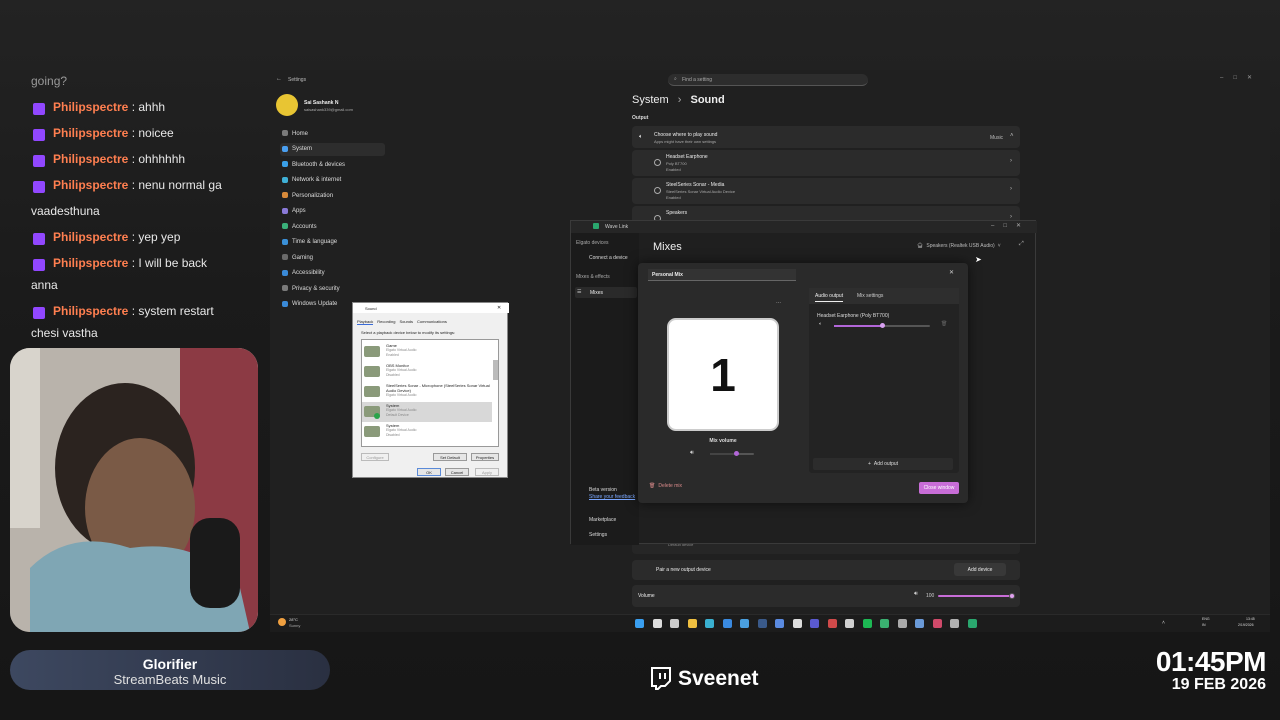 This screenshot has width=1280, height=720. Describe the element at coordinates (487, 472) in the screenshot. I see `apply-button: Apply` at that location.